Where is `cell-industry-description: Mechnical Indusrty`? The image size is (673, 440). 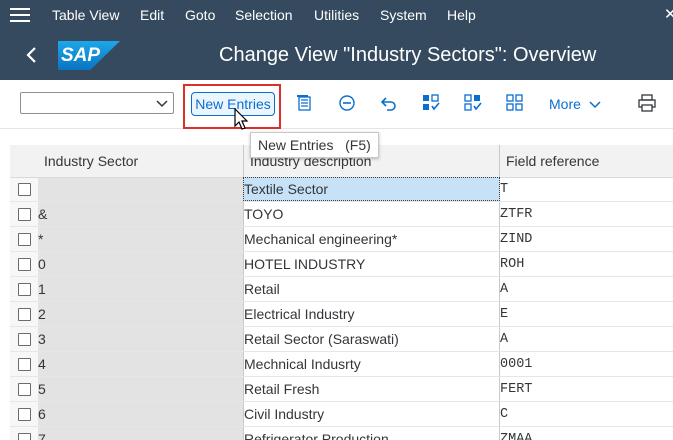 cell-industry-description: Mechnical Indusrty is located at coordinates (302, 364).